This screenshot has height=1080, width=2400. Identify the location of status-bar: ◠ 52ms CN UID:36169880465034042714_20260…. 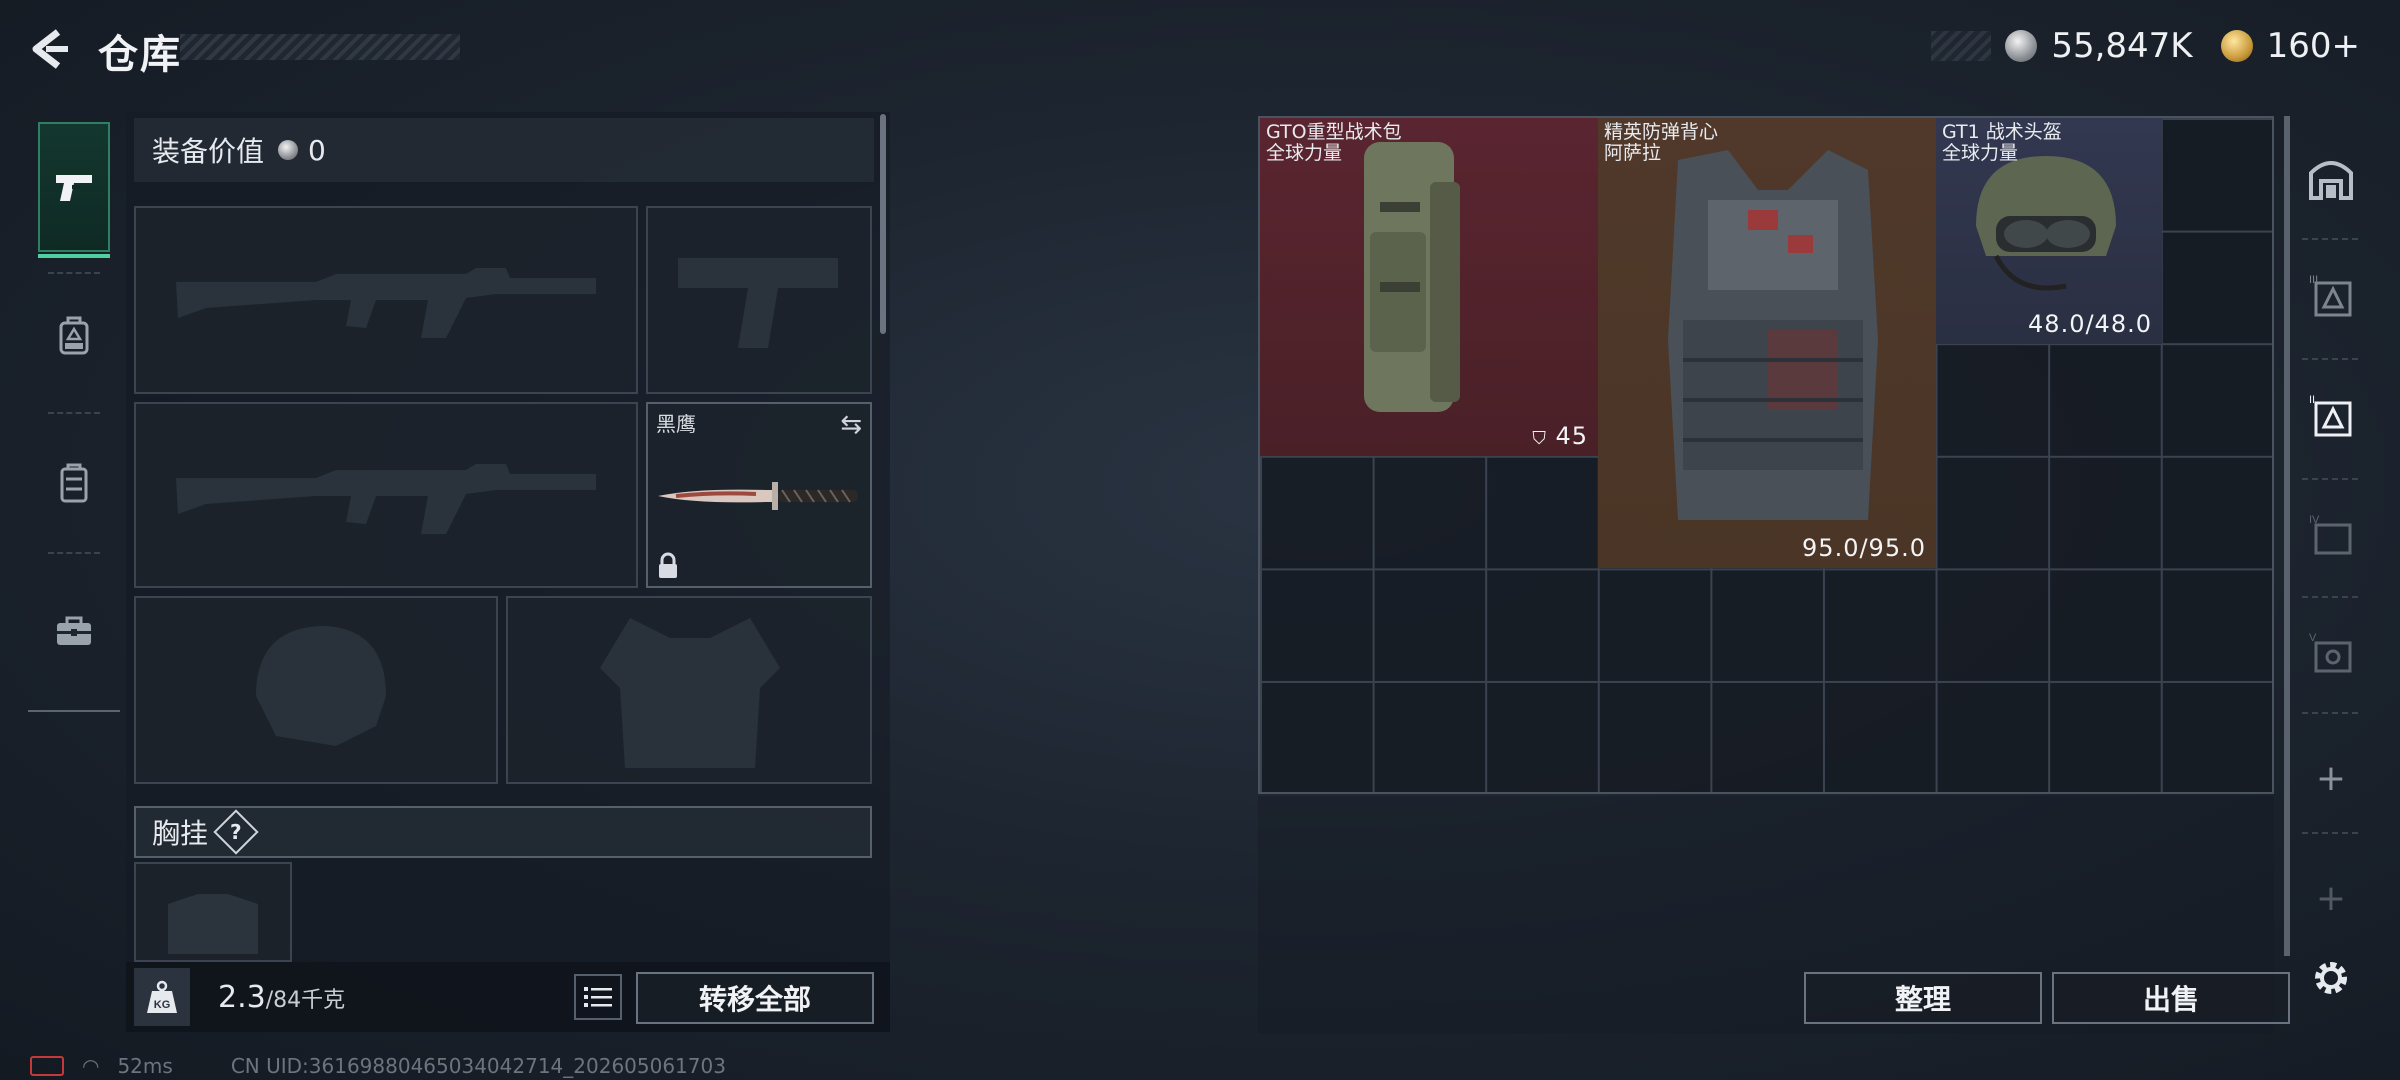
(378, 1066).